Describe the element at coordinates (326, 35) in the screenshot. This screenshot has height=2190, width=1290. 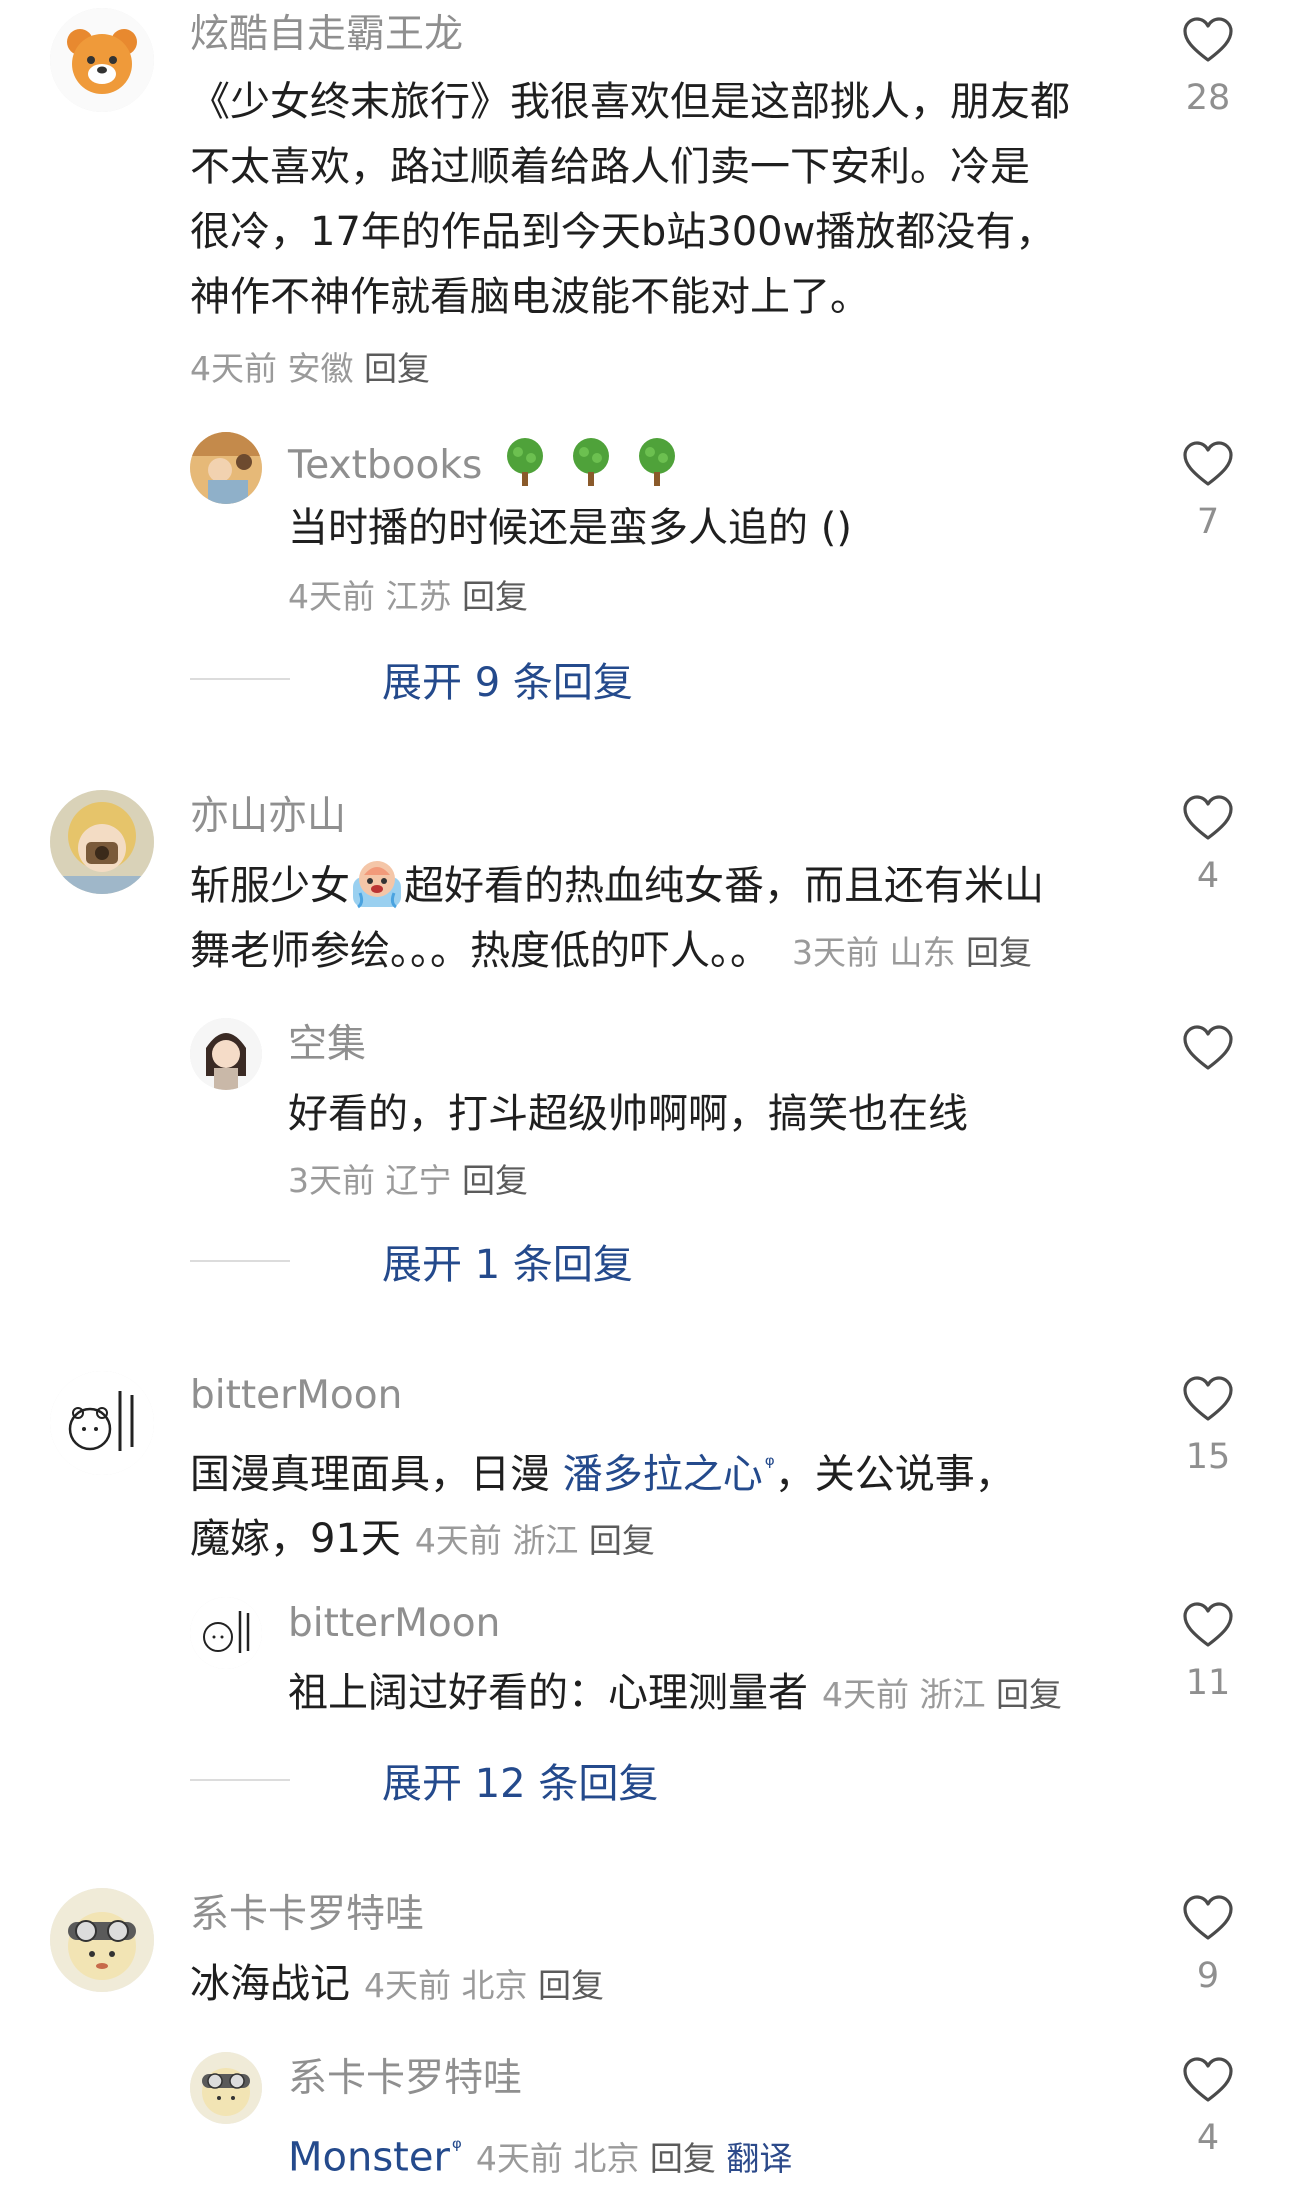
I see `comment-username: 炫酷自走霸王龙` at that location.